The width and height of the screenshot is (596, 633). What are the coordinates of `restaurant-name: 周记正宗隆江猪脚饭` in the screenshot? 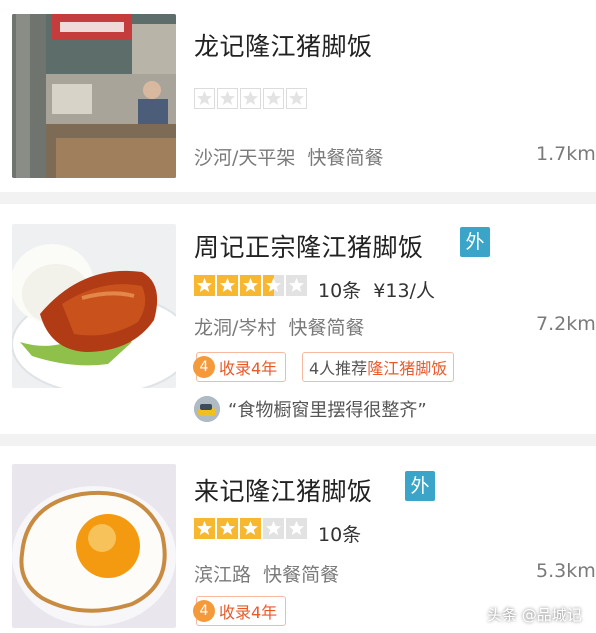 It's located at (309, 246).